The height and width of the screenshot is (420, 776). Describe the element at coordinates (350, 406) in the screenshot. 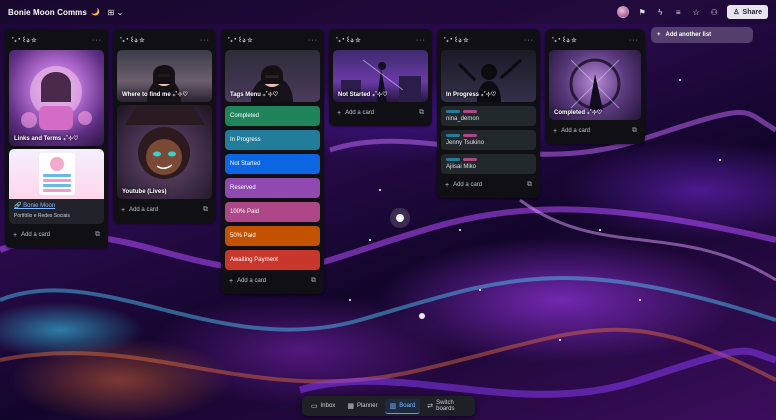

I see `calendar-icon: ▦` at that location.